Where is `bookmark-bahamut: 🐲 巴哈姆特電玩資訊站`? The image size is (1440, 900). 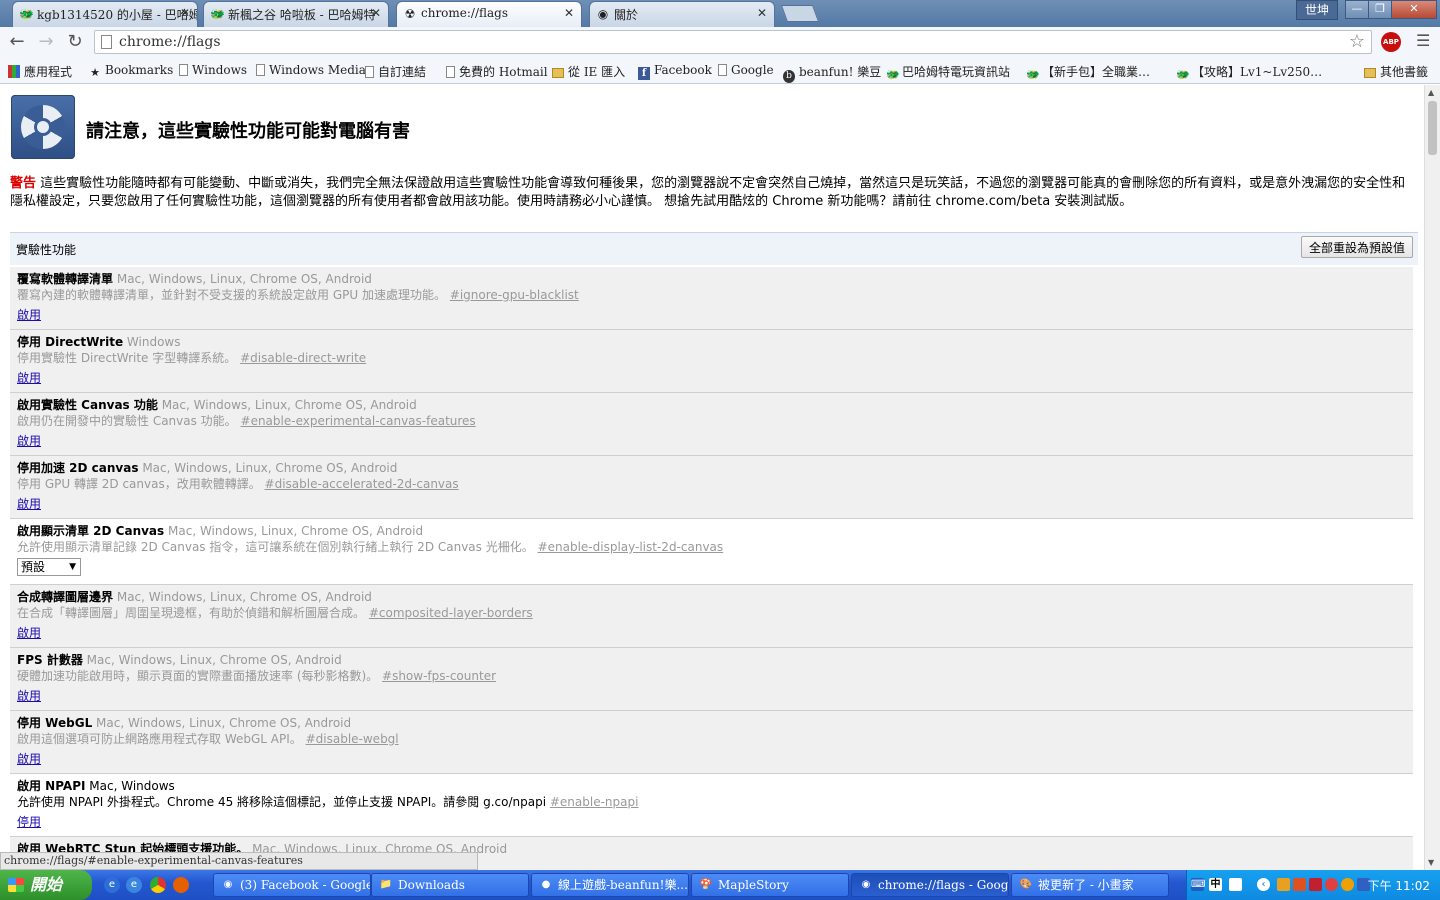 bookmark-bahamut: 🐲 巴哈姆特電玩資訊站 is located at coordinates (948, 72).